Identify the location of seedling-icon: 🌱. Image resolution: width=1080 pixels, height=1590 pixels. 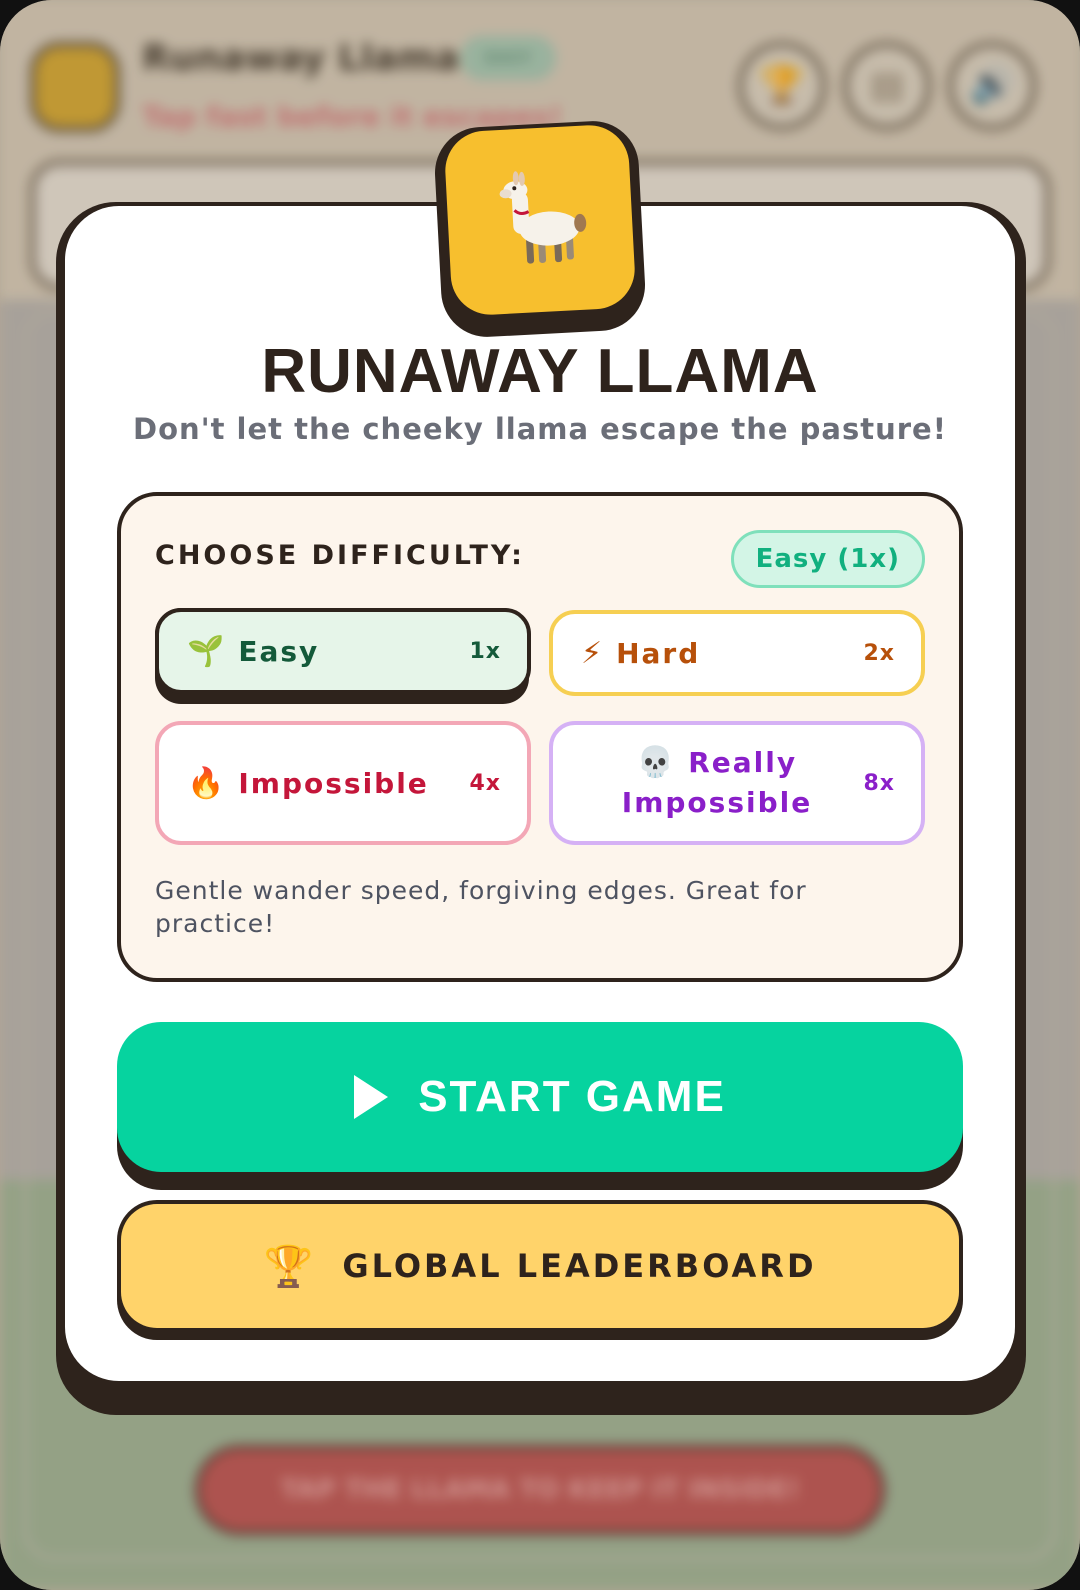
(207, 651).